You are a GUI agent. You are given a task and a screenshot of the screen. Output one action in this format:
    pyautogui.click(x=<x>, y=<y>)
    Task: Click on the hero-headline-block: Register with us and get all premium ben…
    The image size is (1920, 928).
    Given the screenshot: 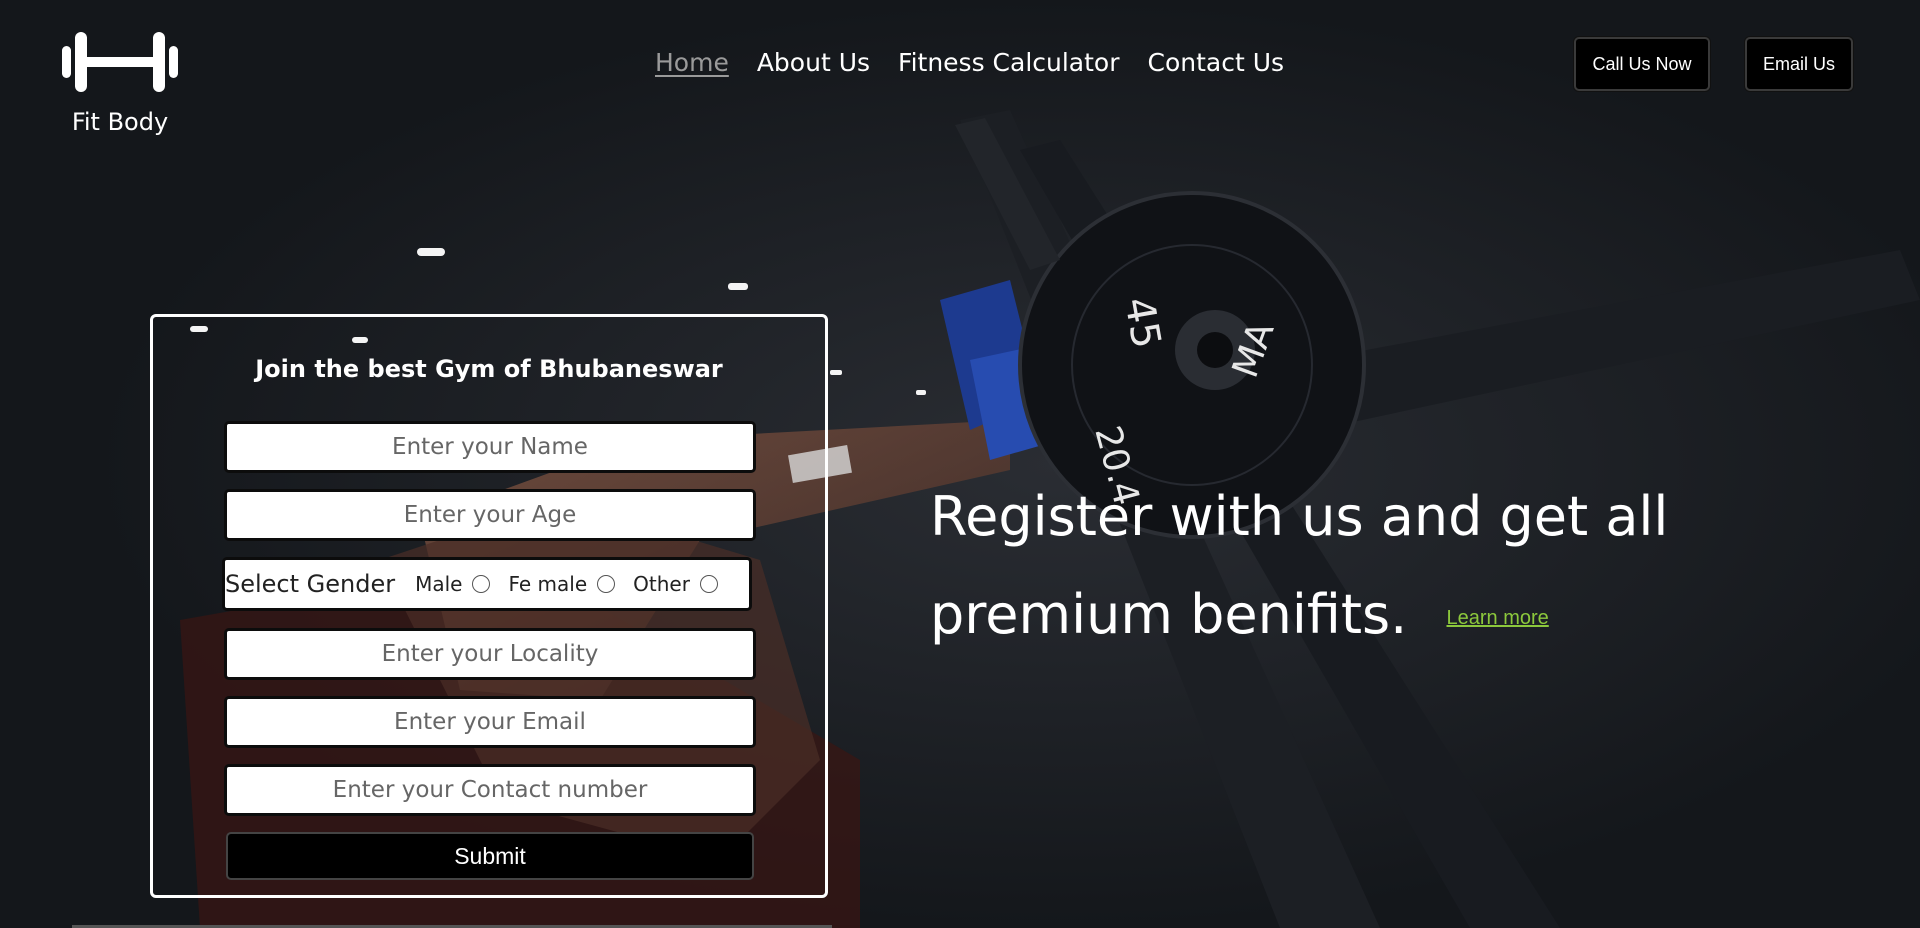 What is the action you would take?
    pyautogui.click(x=1410, y=567)
    